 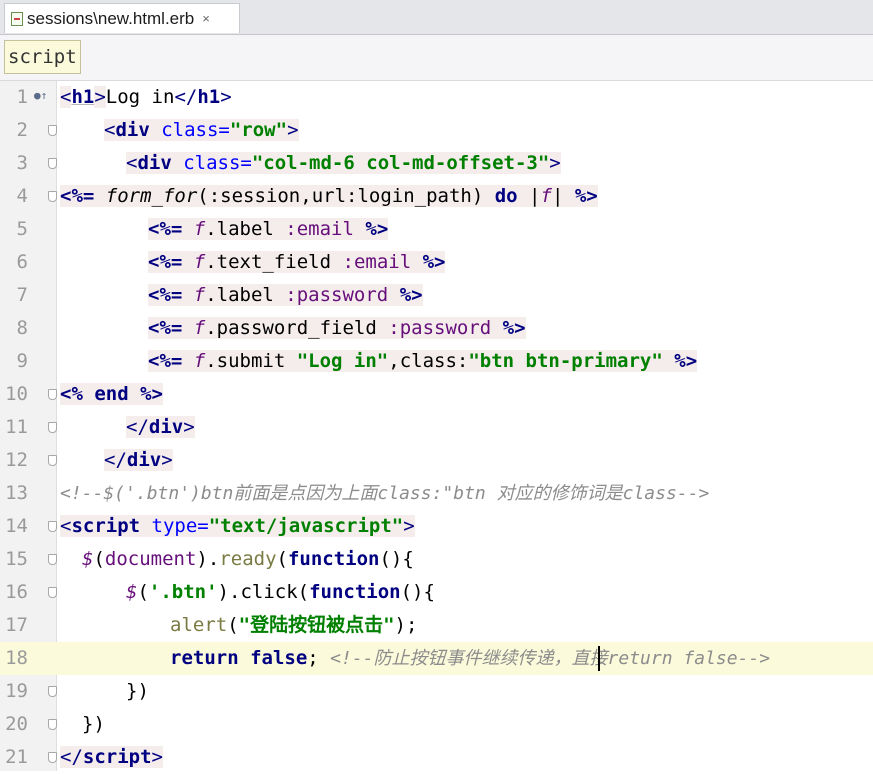 I want to click on close-icon: ×, so click(x=206, y=18).